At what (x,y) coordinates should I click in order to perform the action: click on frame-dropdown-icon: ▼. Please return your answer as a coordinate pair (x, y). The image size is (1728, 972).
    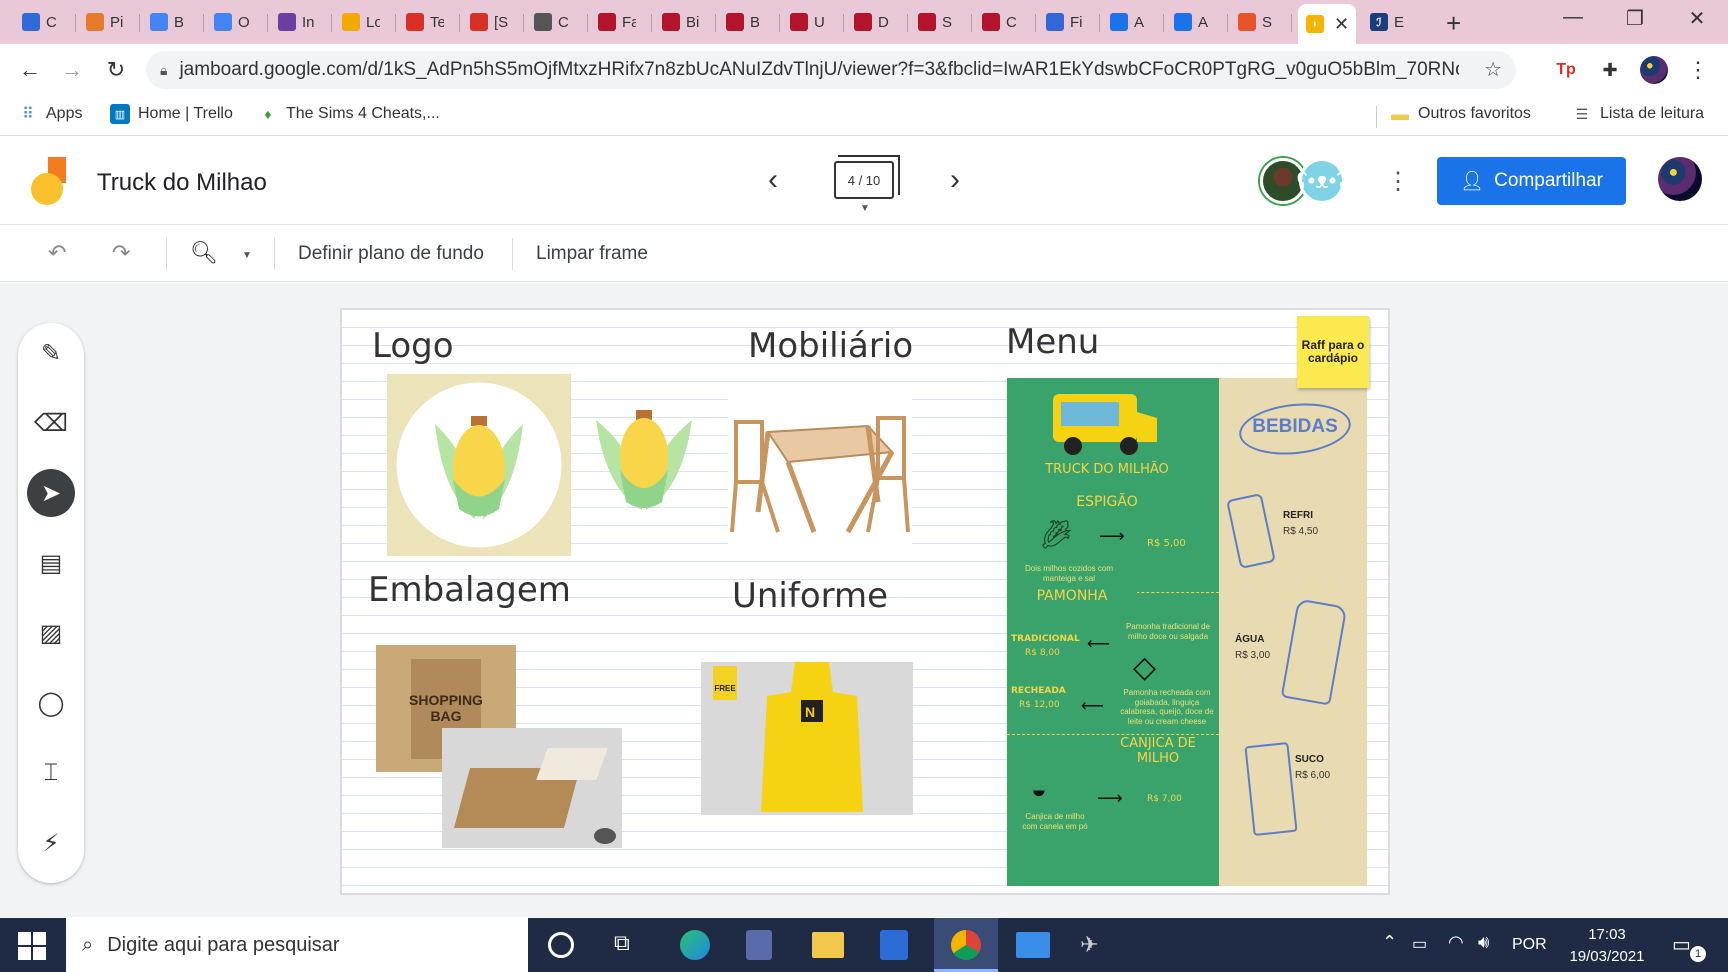
    Looking at the image, I should click on (865, 208).